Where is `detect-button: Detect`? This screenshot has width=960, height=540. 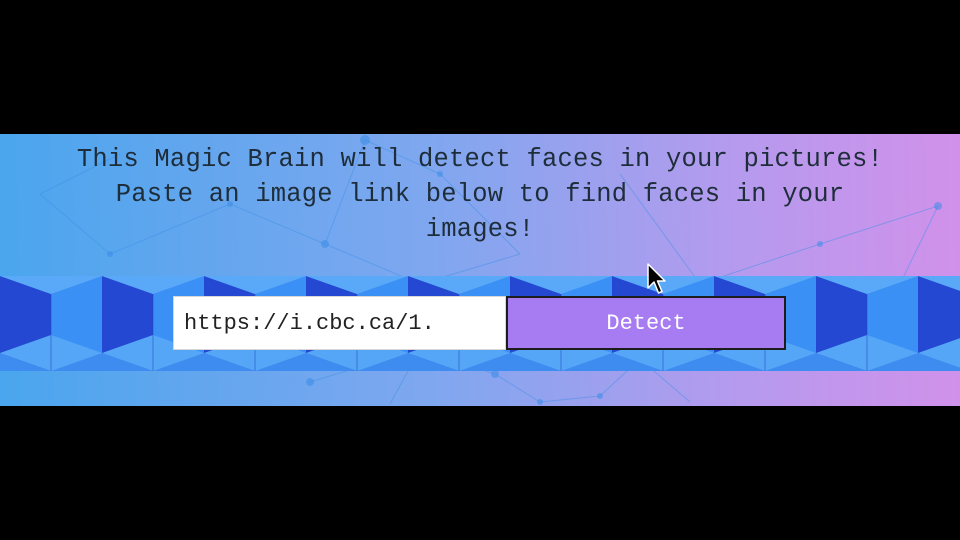 detect-button: Detect is located at coordinates (646, 323).